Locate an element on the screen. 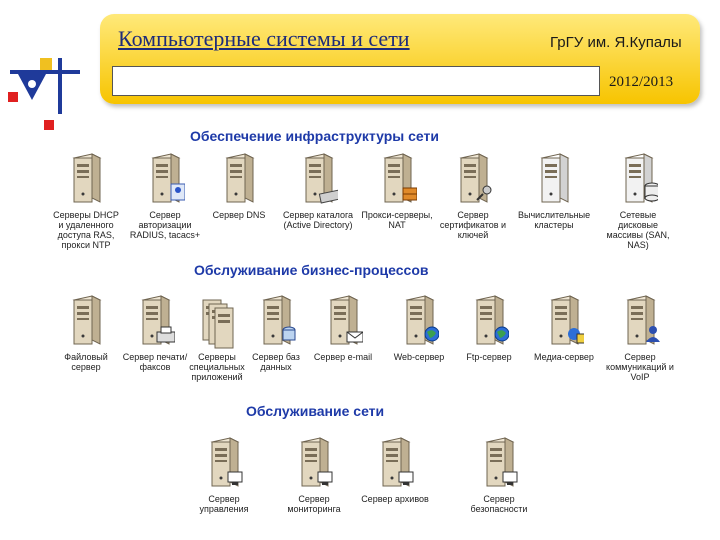 Image resolution: width=720 pixels, height=540 pixels. server-label: Сервер управления is located at coordinates (224, 504).